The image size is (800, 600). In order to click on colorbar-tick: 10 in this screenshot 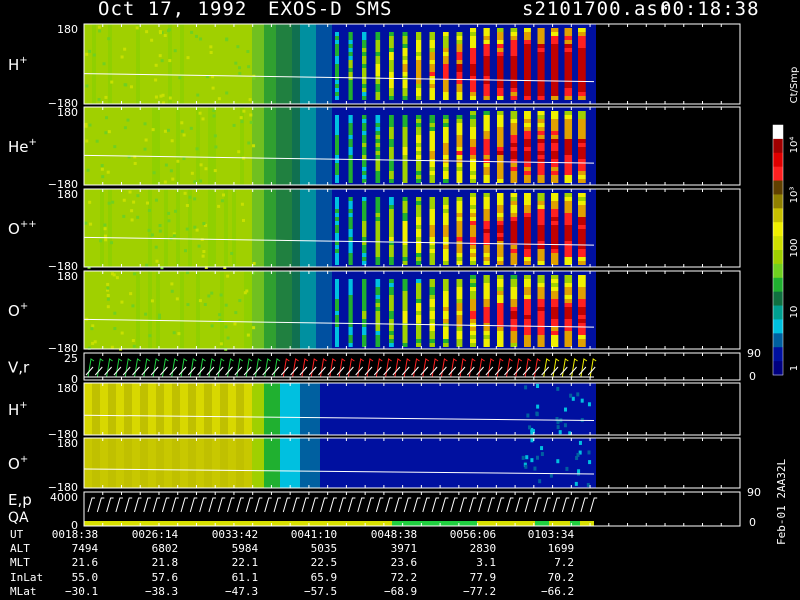, I will do `click(794, 312)`.